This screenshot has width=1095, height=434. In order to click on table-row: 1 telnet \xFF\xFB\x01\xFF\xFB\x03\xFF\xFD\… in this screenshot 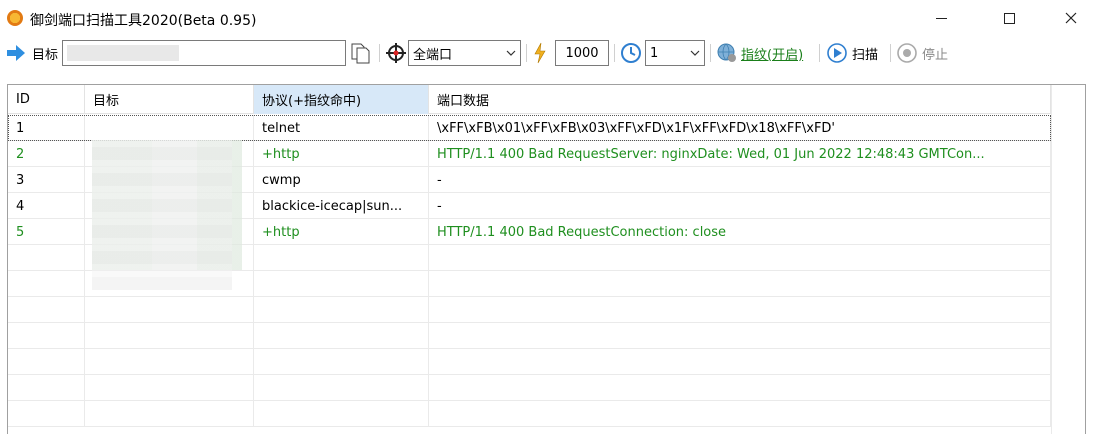, I will do `click(529, 128)`.